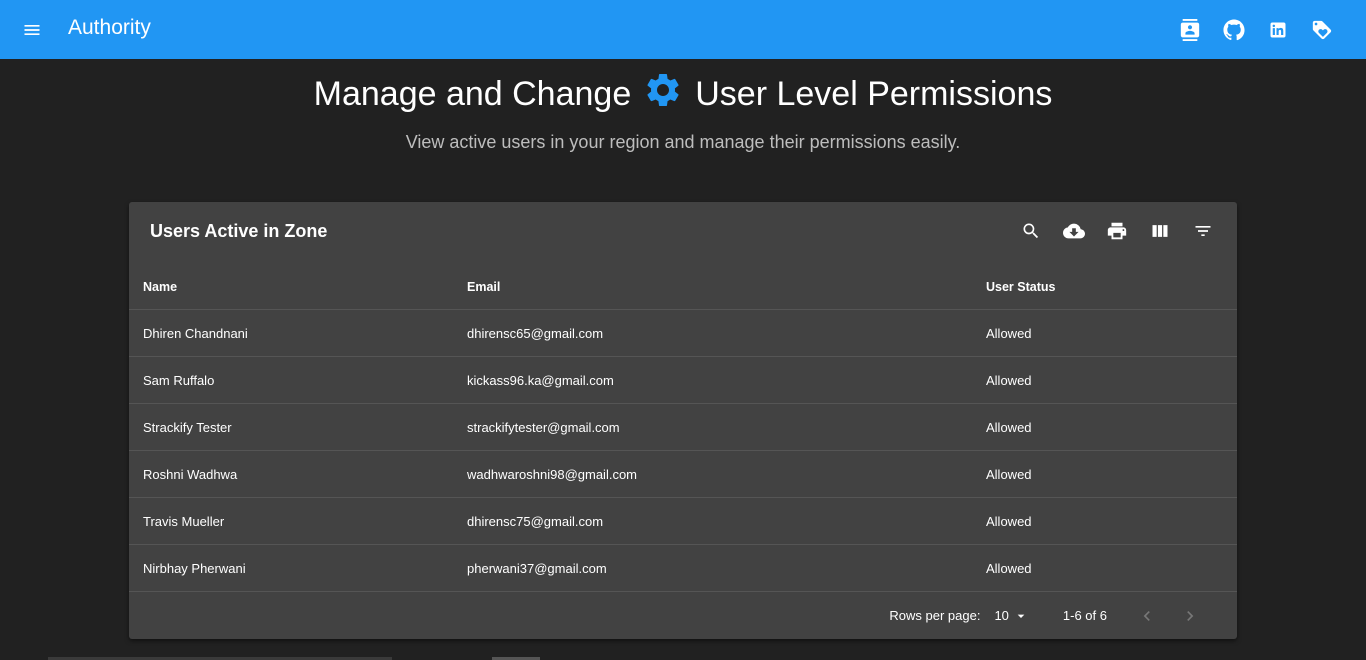 The image size is (1366, 660). I want to click on table-pagination: Rows per page: 10 1-6 of 6, so click(683, 615).